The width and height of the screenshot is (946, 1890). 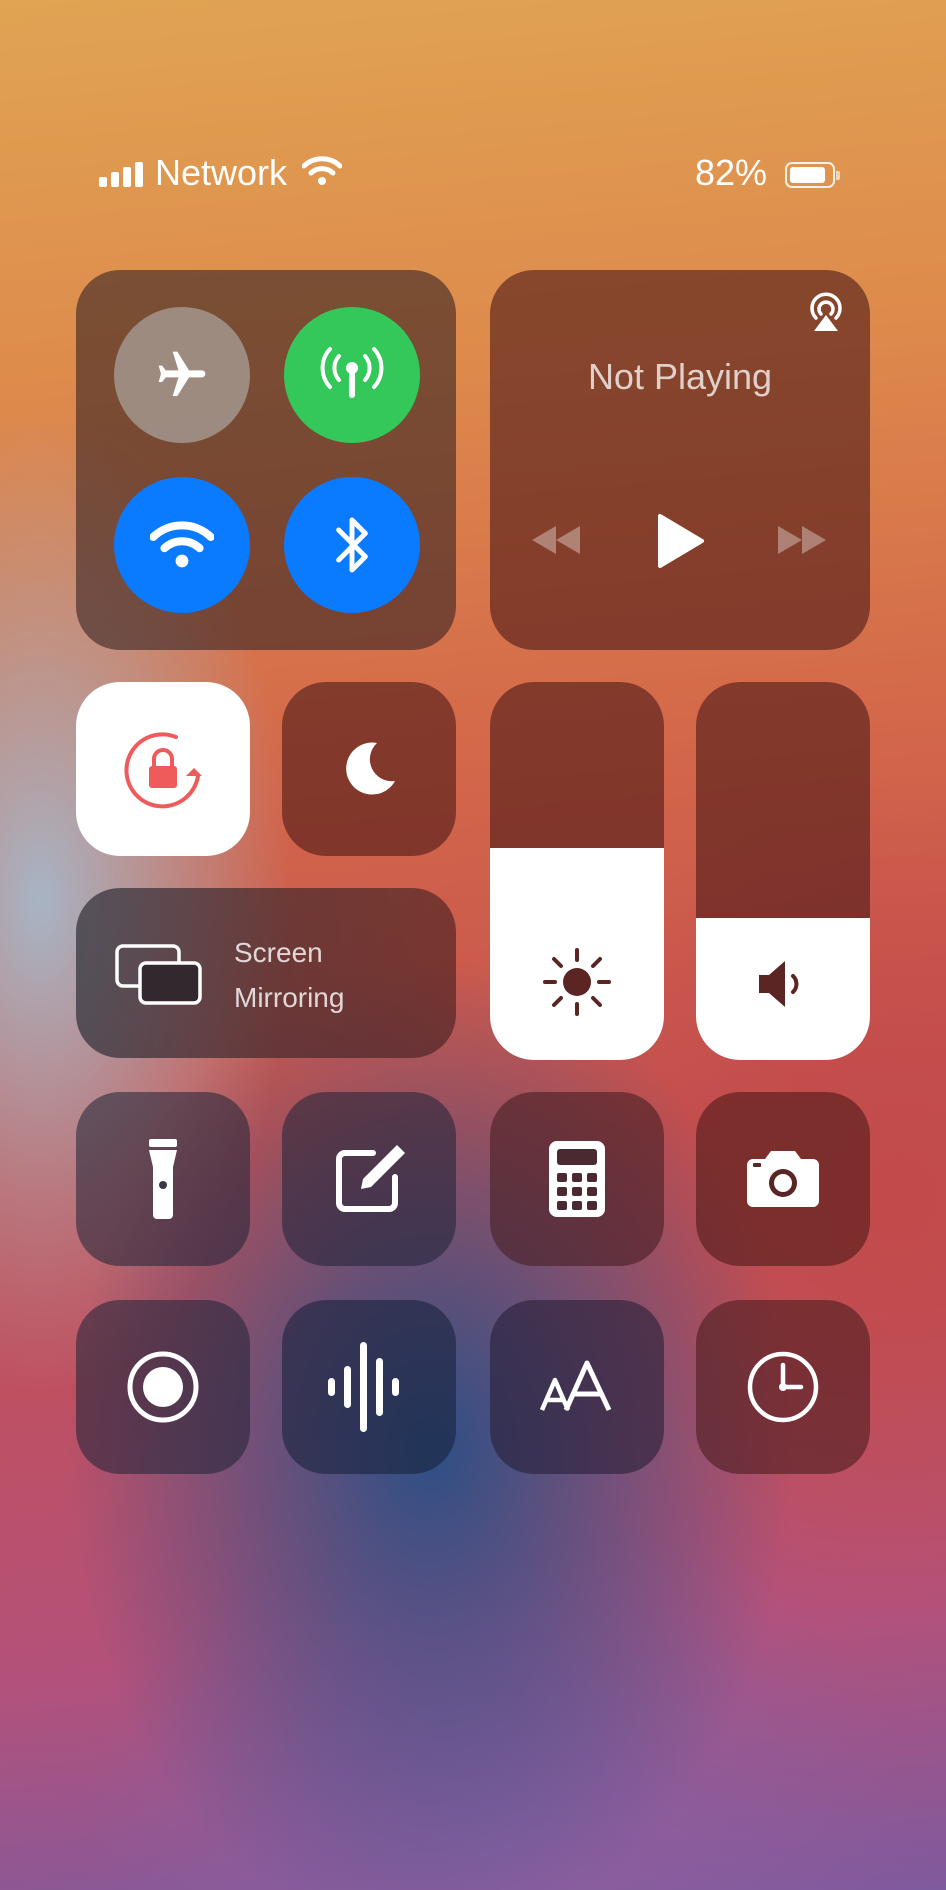 What do you see at coordinates (322, 173) in the screenshot?
I see `status-wifi-icon` at bounding box center [322, 173].